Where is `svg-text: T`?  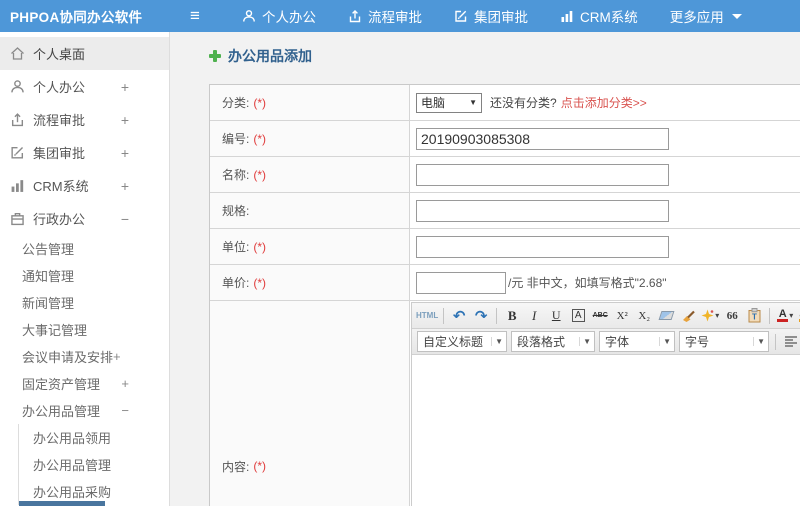
svg-text: T is located at coordinates (754, 317).